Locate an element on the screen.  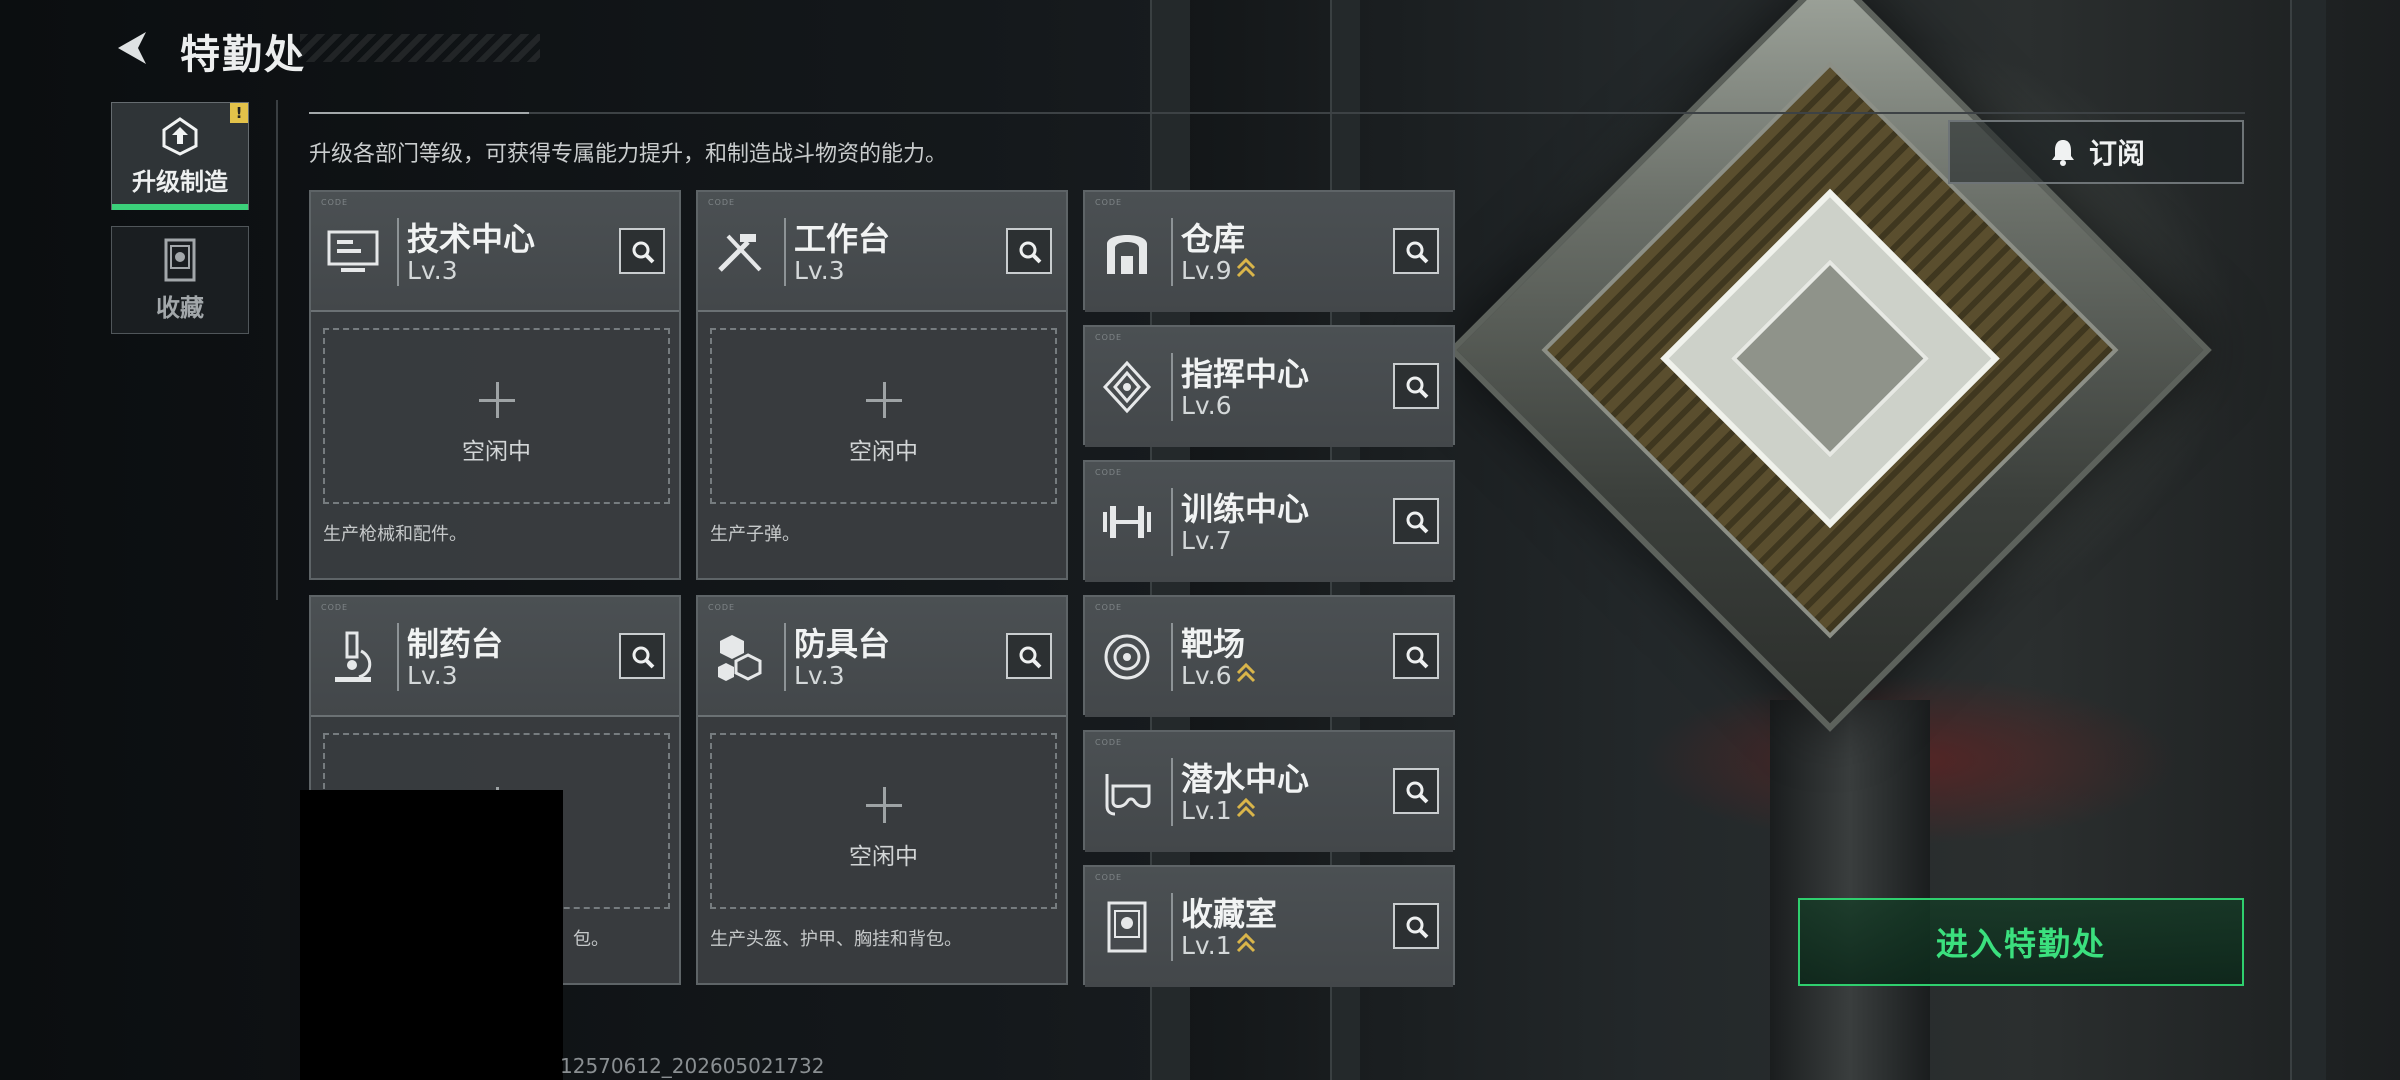
card-header: CODE 制药台 Lv.3 is located at coordinates (495, 657).